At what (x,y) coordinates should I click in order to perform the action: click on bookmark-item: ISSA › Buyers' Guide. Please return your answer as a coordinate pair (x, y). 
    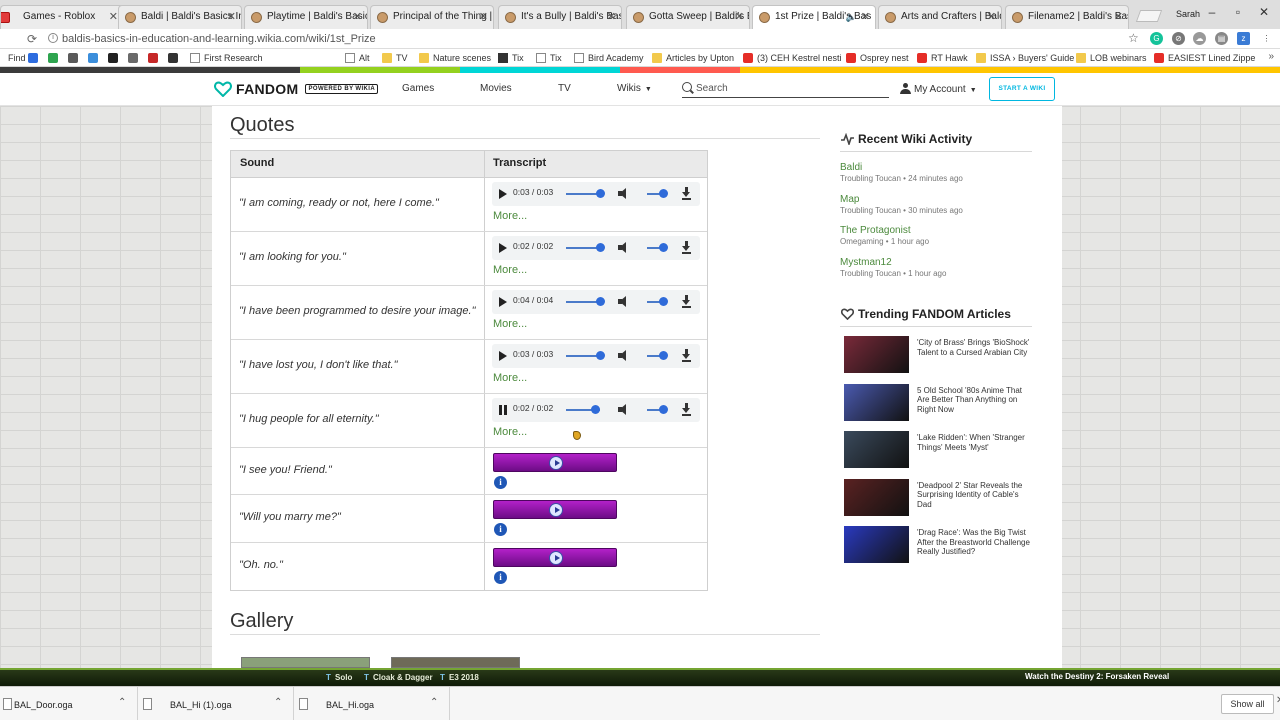
    Looking at the image, I should click on (1032, 58).